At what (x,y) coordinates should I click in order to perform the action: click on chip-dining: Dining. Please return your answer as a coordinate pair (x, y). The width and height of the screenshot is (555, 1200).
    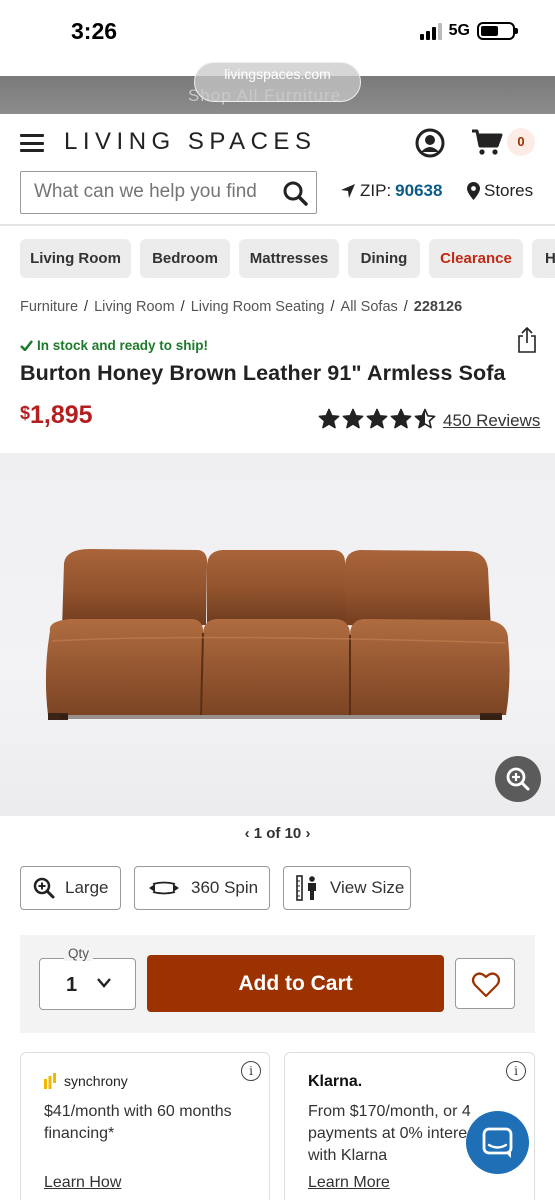
    Looking at the image, I should click on (384, 258).